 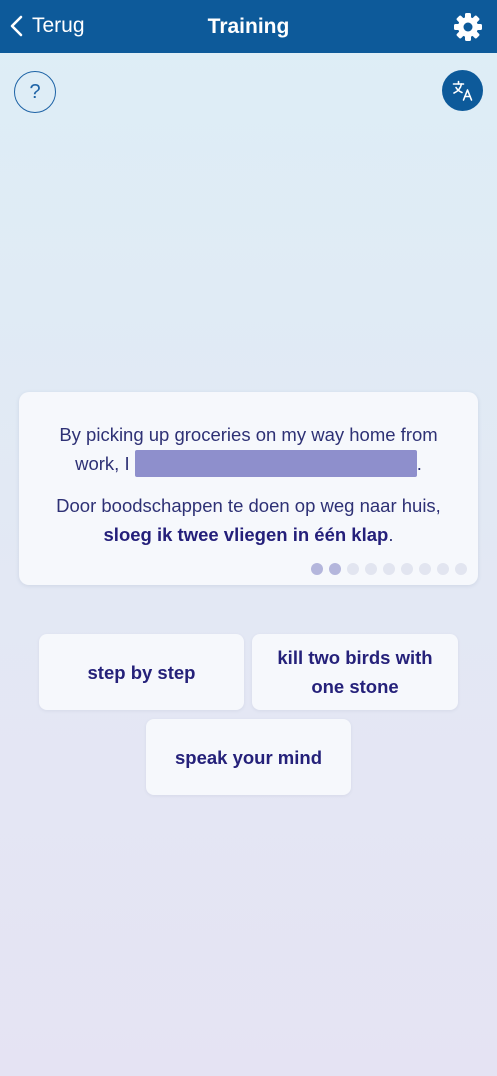 I want to click on option-speak-your-mind: speak your mind, so click(x=248, y=757).